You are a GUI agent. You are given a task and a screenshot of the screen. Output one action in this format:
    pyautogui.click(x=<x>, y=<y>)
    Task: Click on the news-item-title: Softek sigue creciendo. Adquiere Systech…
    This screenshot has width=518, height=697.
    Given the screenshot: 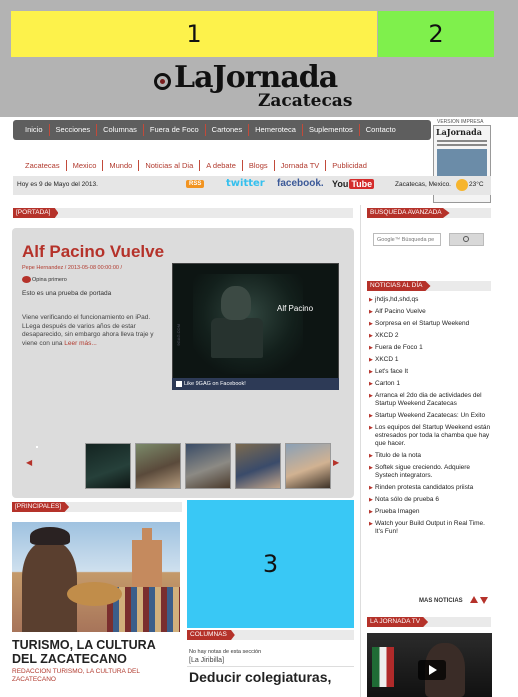 What is the action you would take?
    pyautogui.click(x=423, y=471)
    